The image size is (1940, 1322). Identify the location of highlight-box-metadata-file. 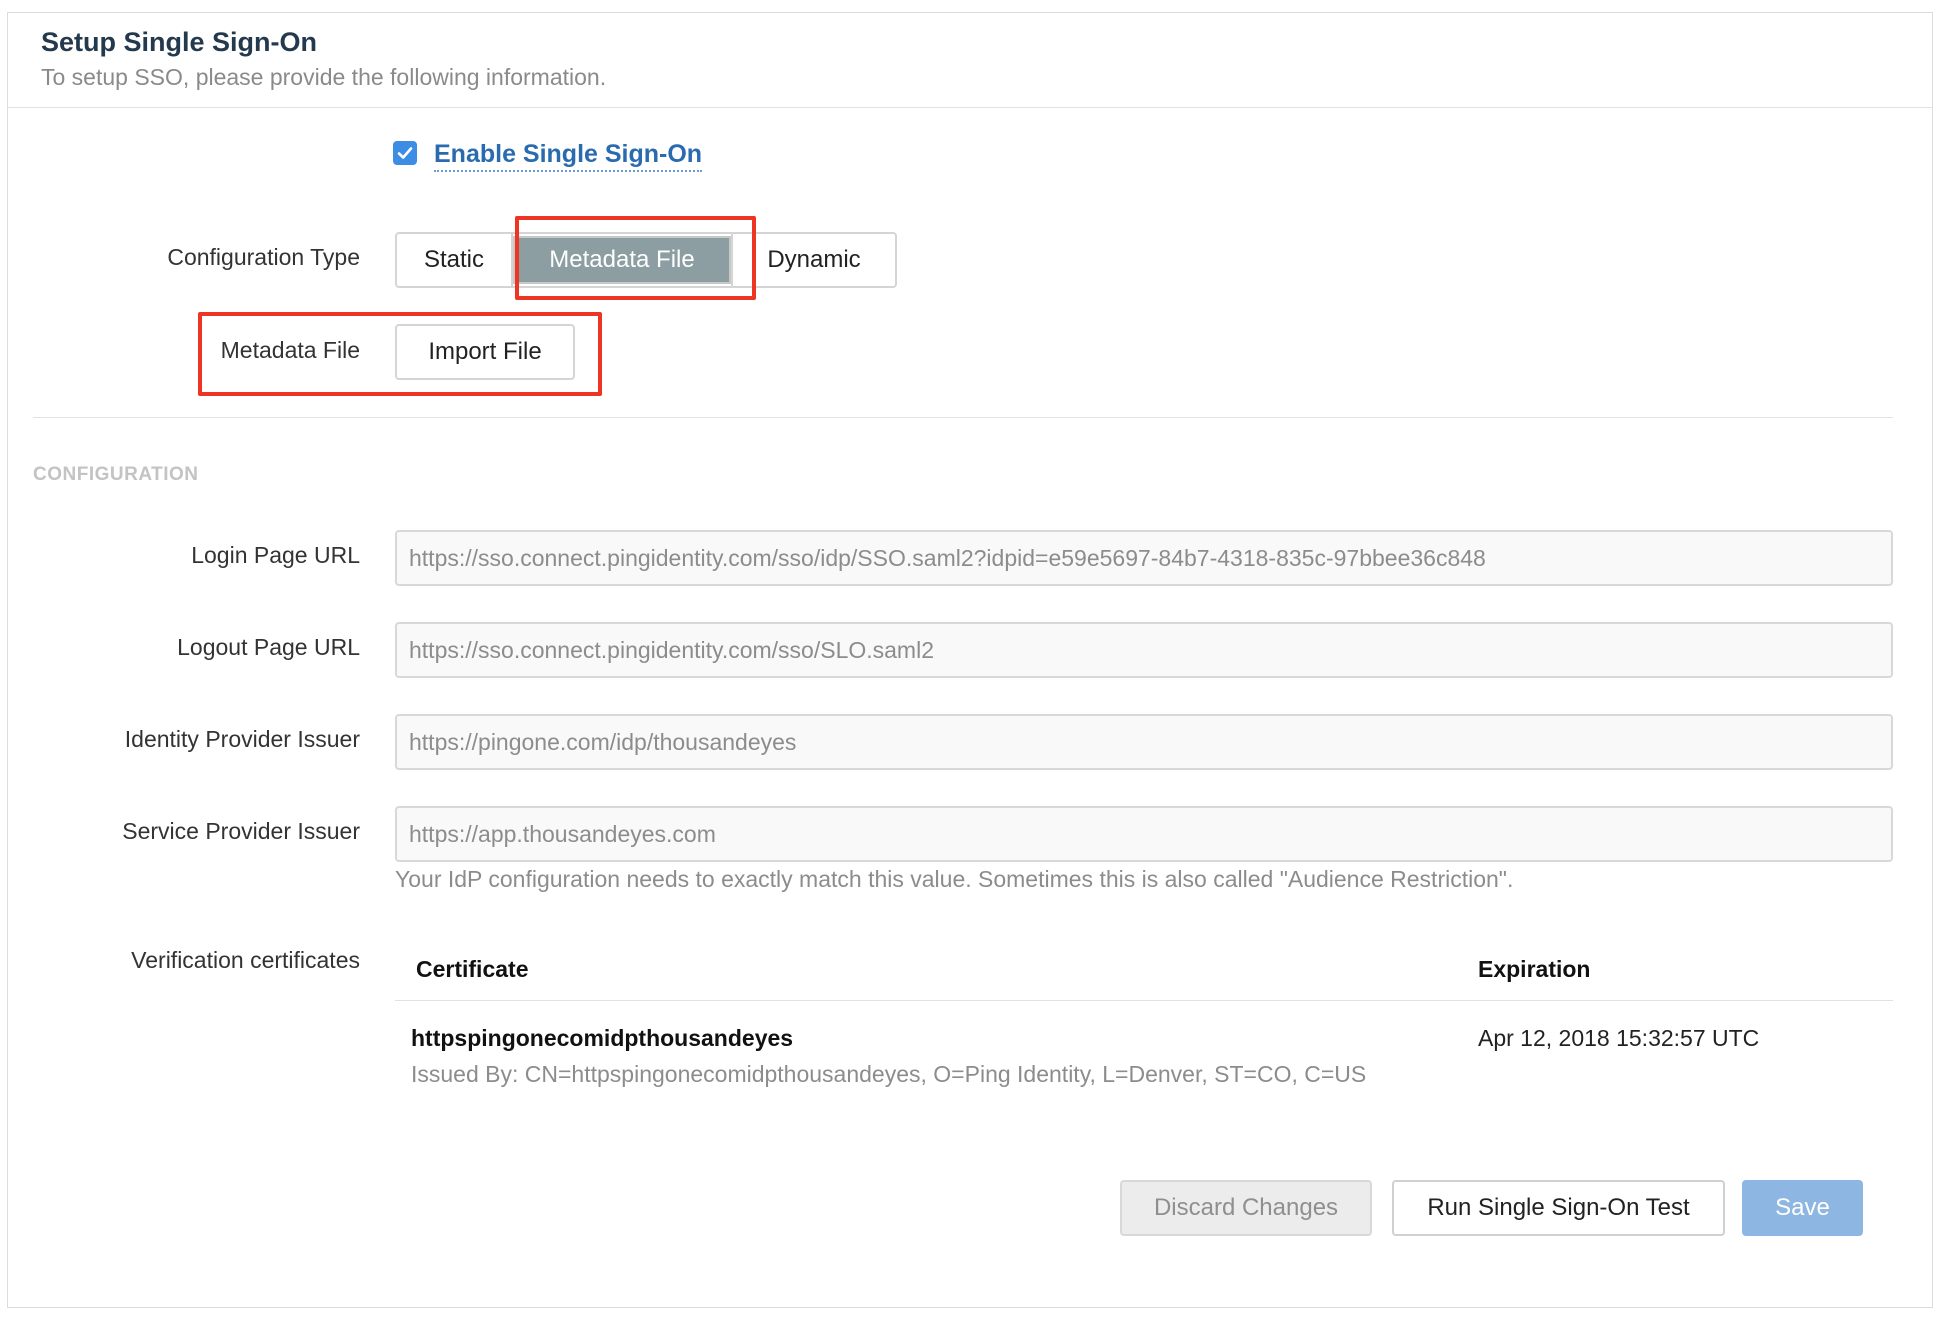
(400, 354).